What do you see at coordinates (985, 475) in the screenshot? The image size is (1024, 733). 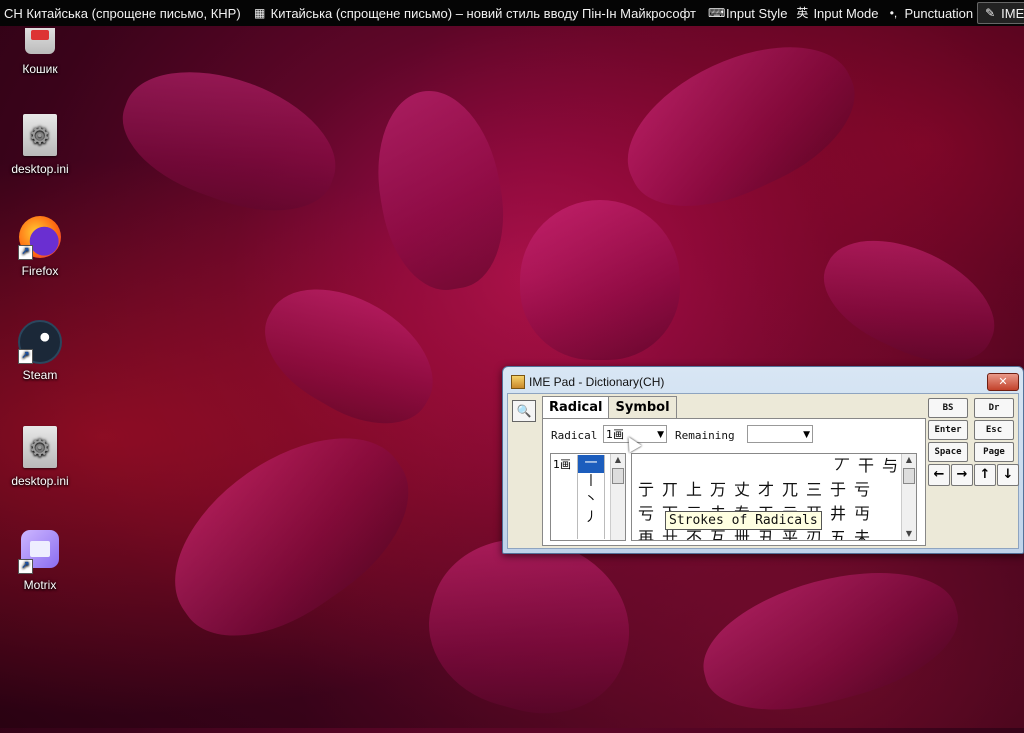 I see `arrow-up-key: ↑` at bounding box center [985, 475].